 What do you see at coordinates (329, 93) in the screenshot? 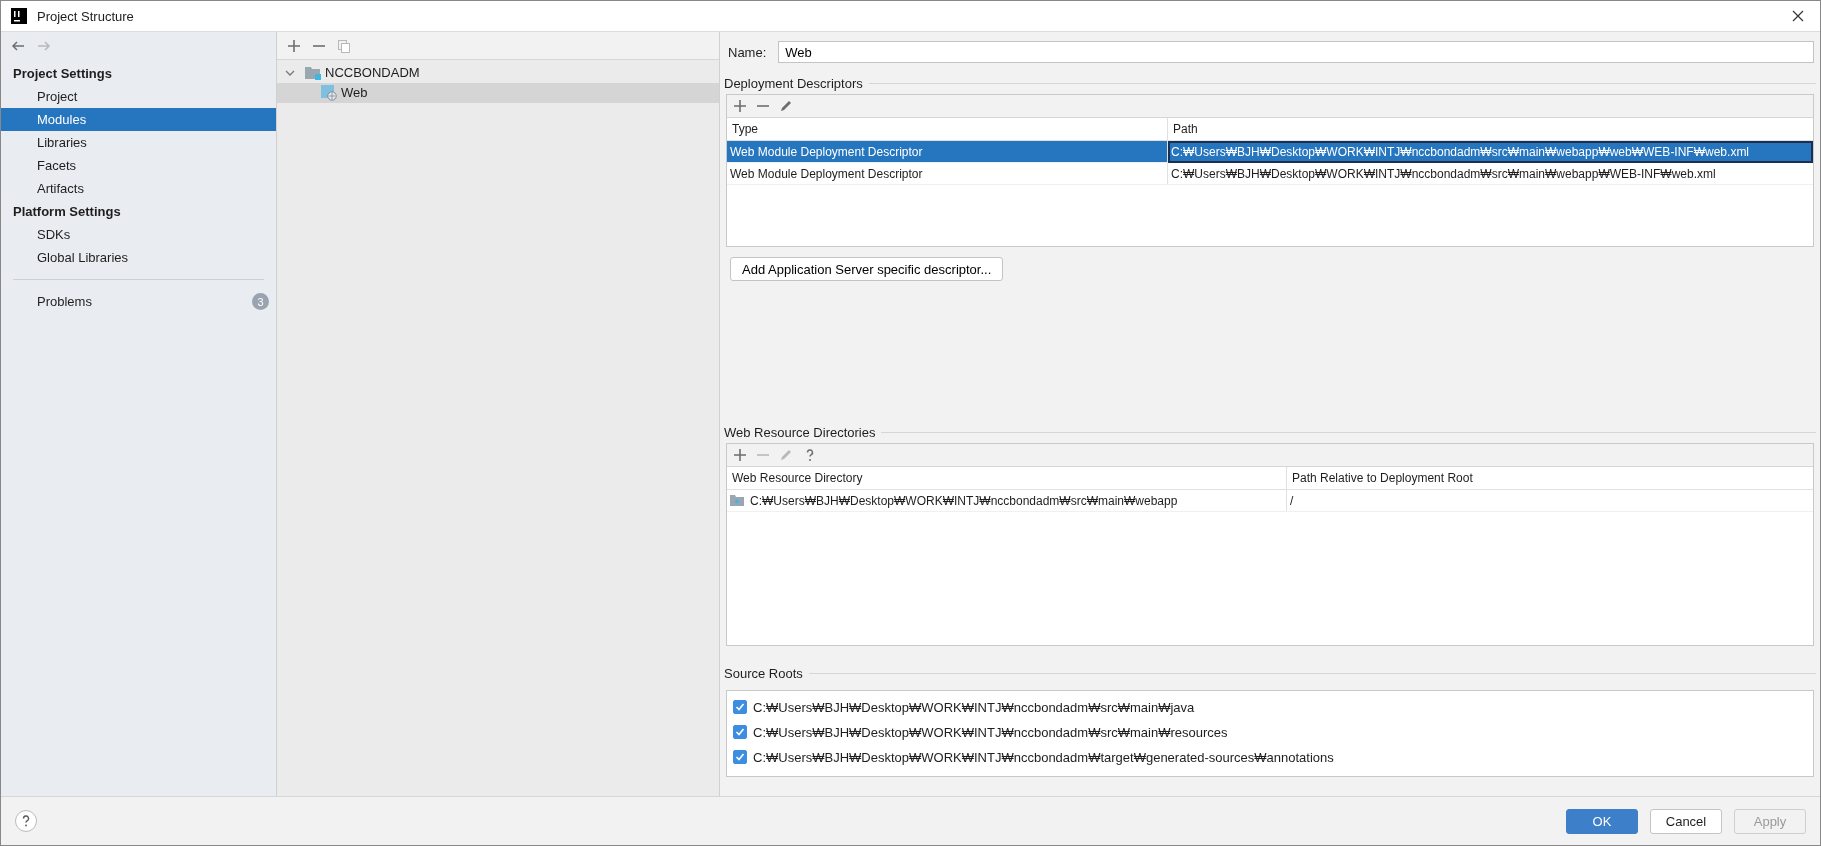
I see `web-module-icon` at bounding box center [329, 93].